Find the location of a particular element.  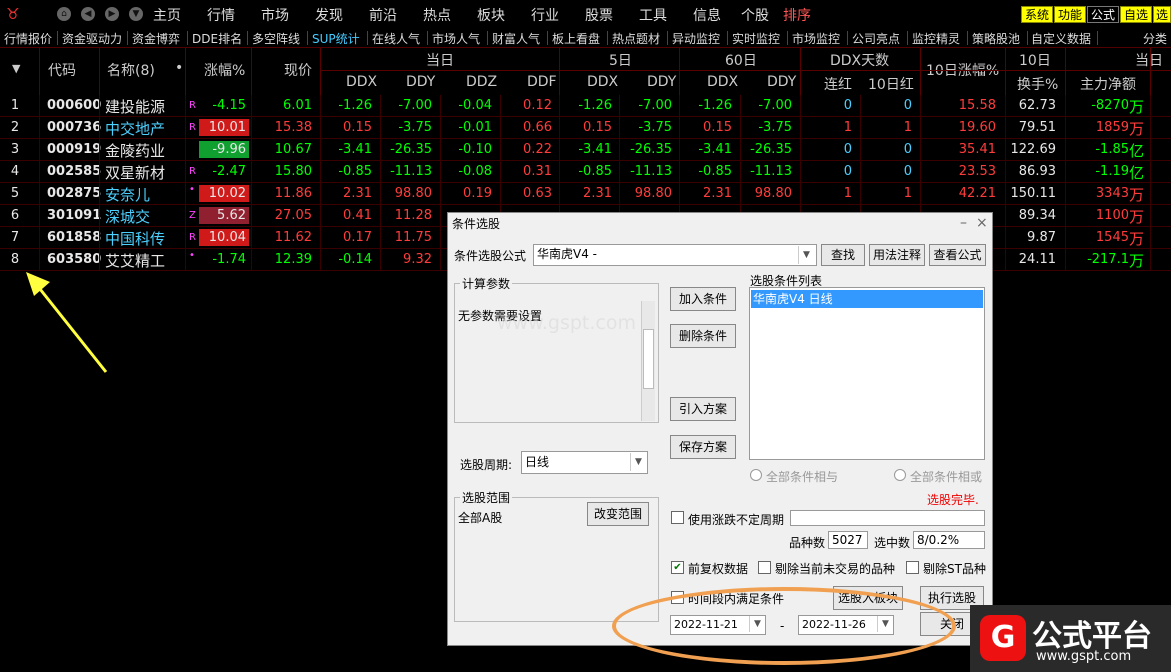

stock-name: 金陵药业 is located at coordinates (135, 150).